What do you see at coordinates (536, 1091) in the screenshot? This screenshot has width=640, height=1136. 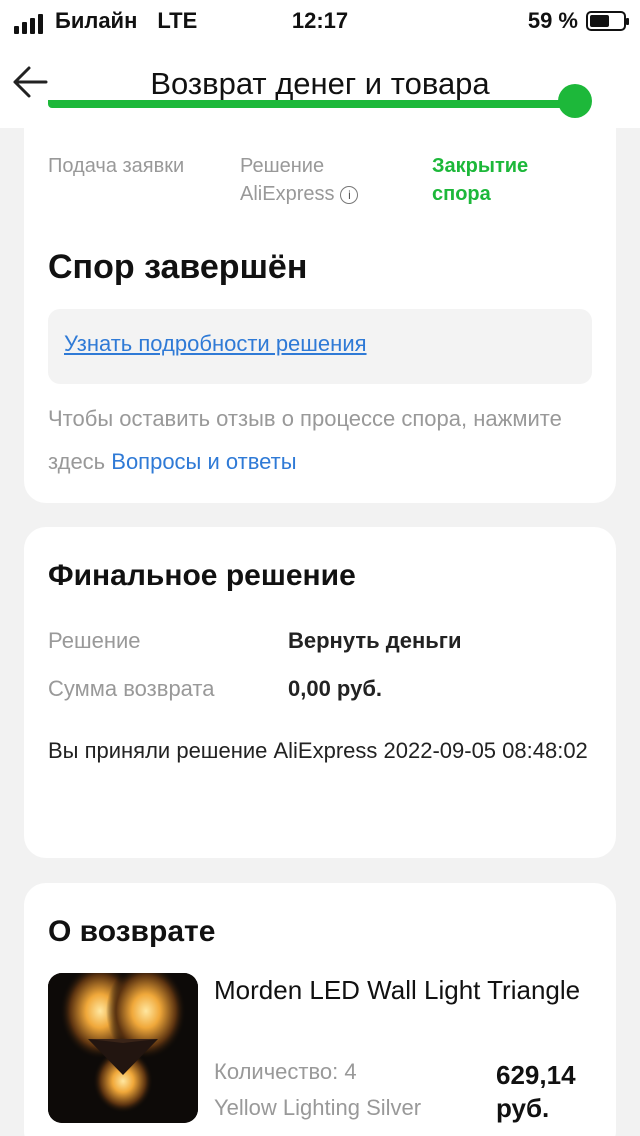 I see `product-price: 629,14 руб.` at bounding box center [536, 1091].